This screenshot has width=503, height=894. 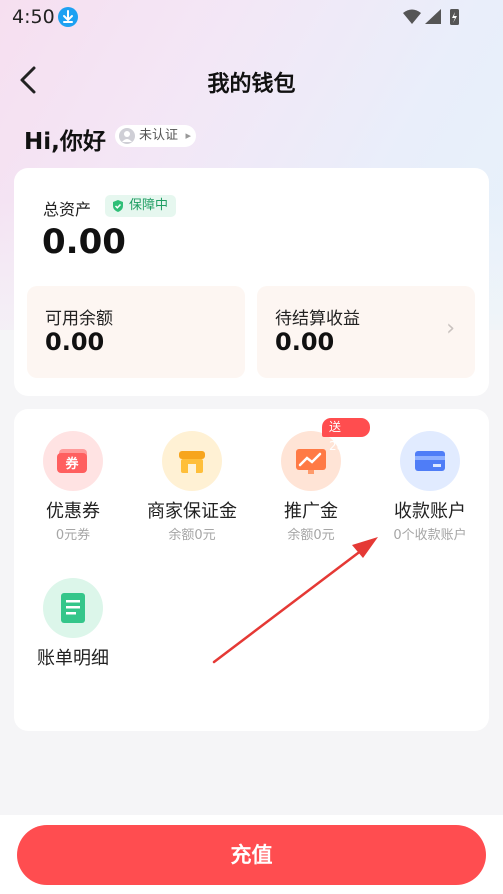 I want to click on signal-icon, so click(x=433, y=16).